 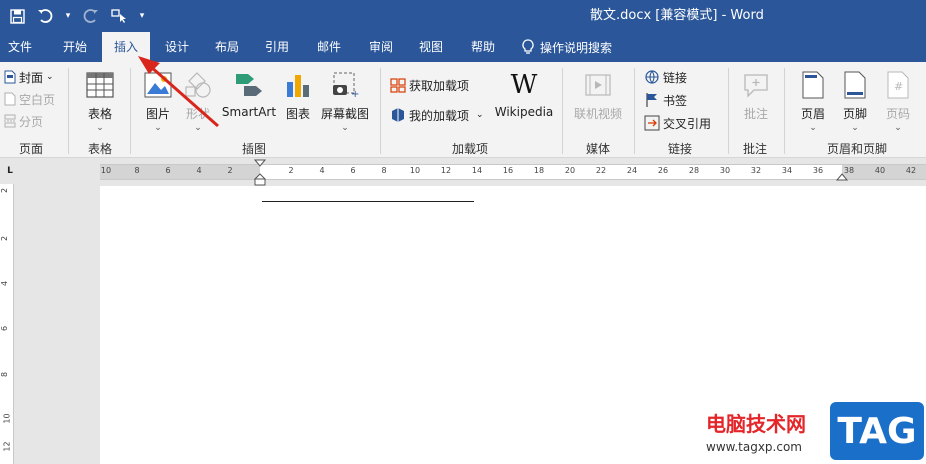 What do you see at coordinates (17, 16) in the screenshot?
I see `save-icon` at bounding box center [17, 16].